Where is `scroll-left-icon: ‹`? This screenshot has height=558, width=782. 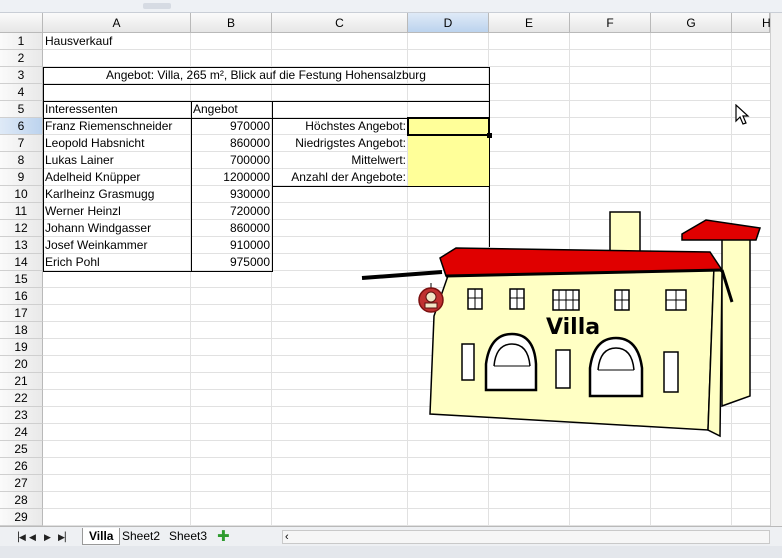
scroll-left-icon: ‹ is located at coordinates (287, 537).